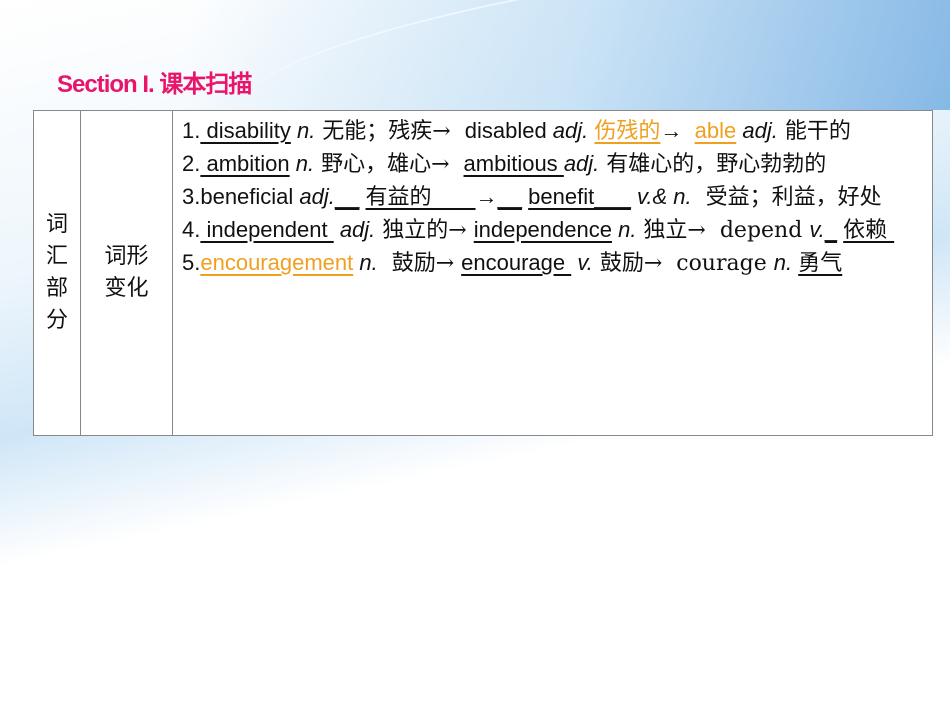  Describe the element at coordinates (627, 131) in the screenshot. I see `answer-blank: 伤残的` at that location.